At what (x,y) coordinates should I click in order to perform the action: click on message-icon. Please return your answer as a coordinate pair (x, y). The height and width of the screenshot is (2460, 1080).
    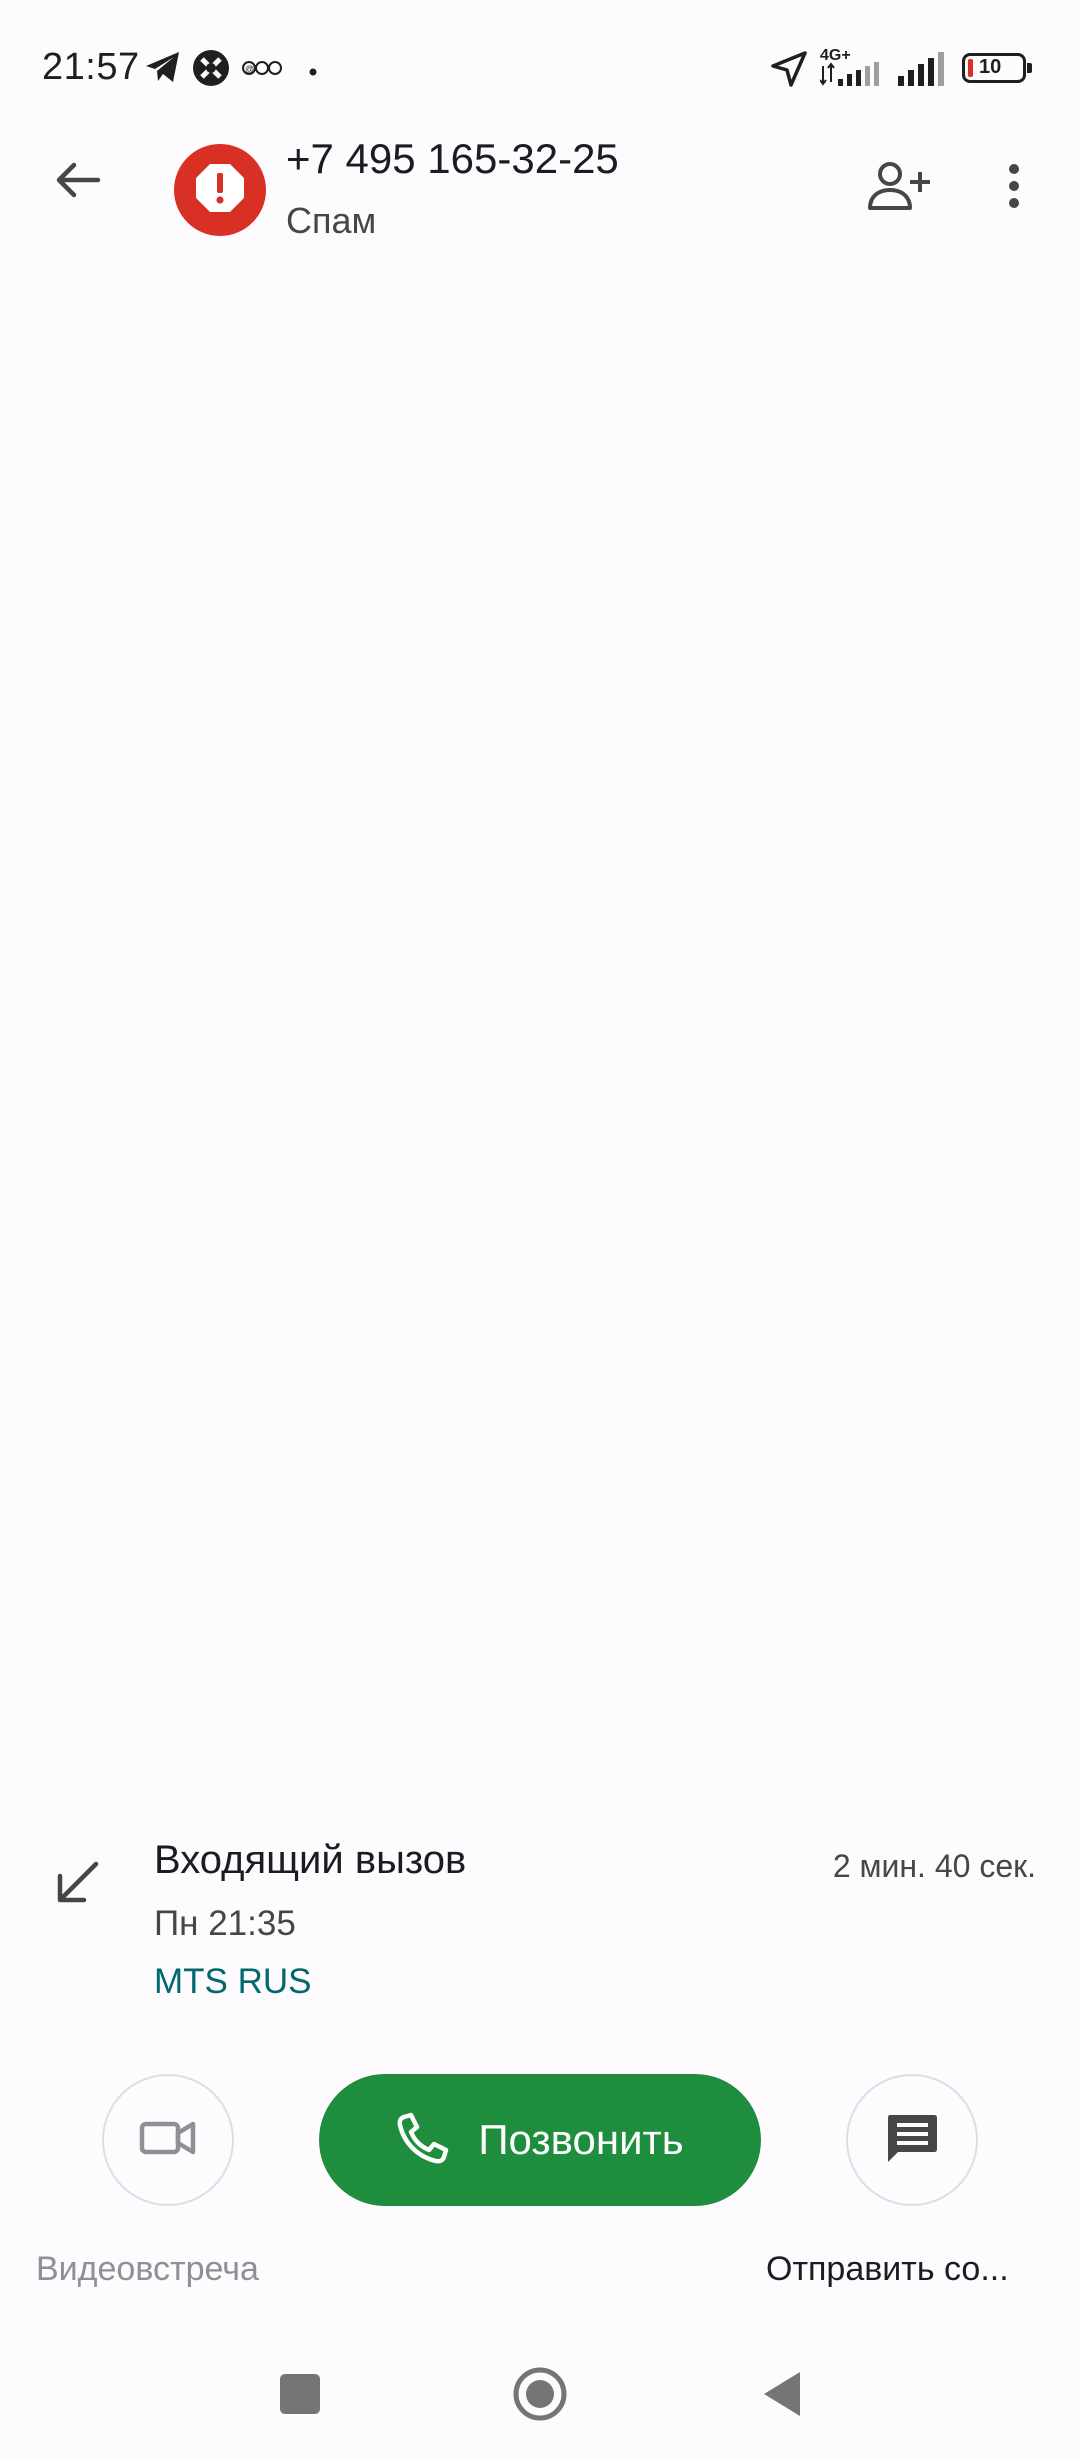
    Looking at the image, I should click on (912, 2140).